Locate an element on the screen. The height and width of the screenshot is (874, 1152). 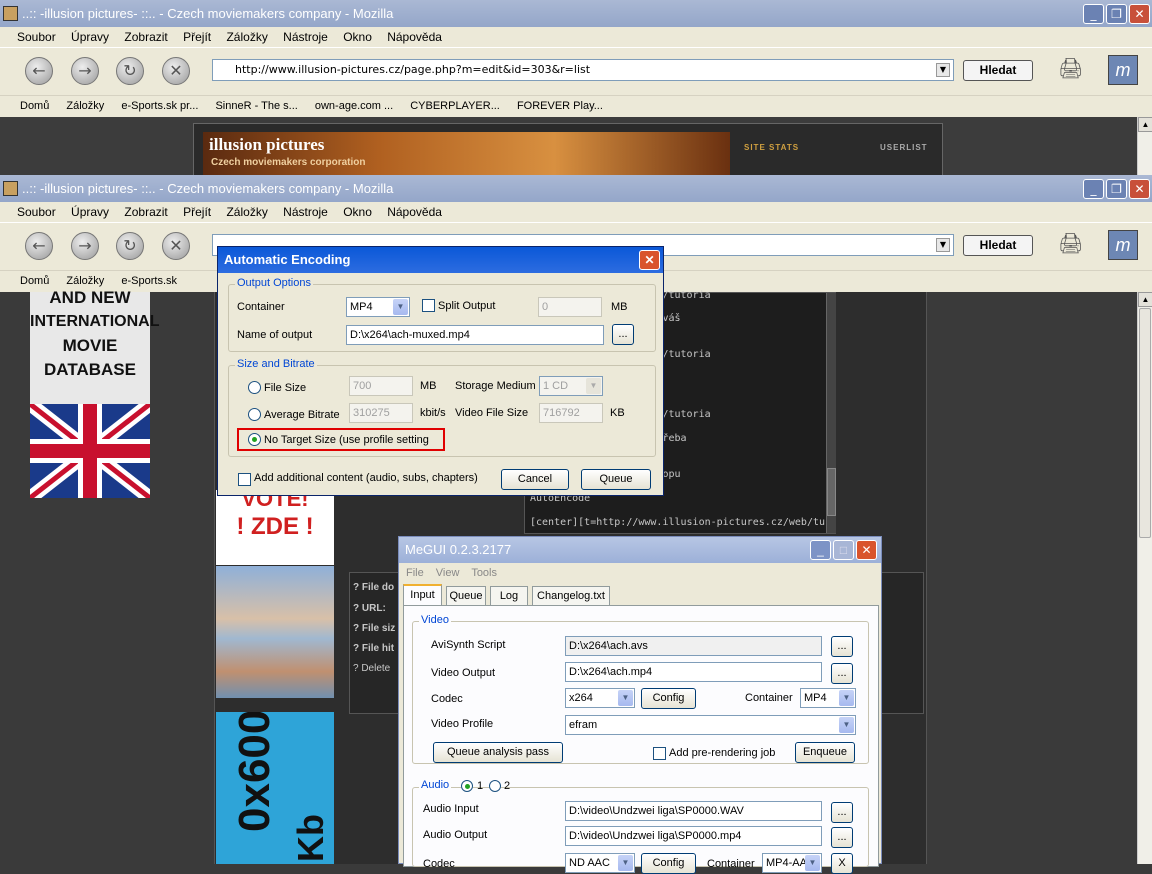
menu-tools: Tools is located at coordinates (484, 573).